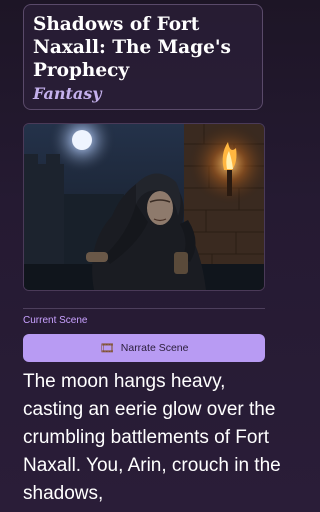 The height and width of the screenshot is (512, 320). Describe the element at coordinates (67, 93) in the screenshot. I see `story-genre: Fantasy` at that location.